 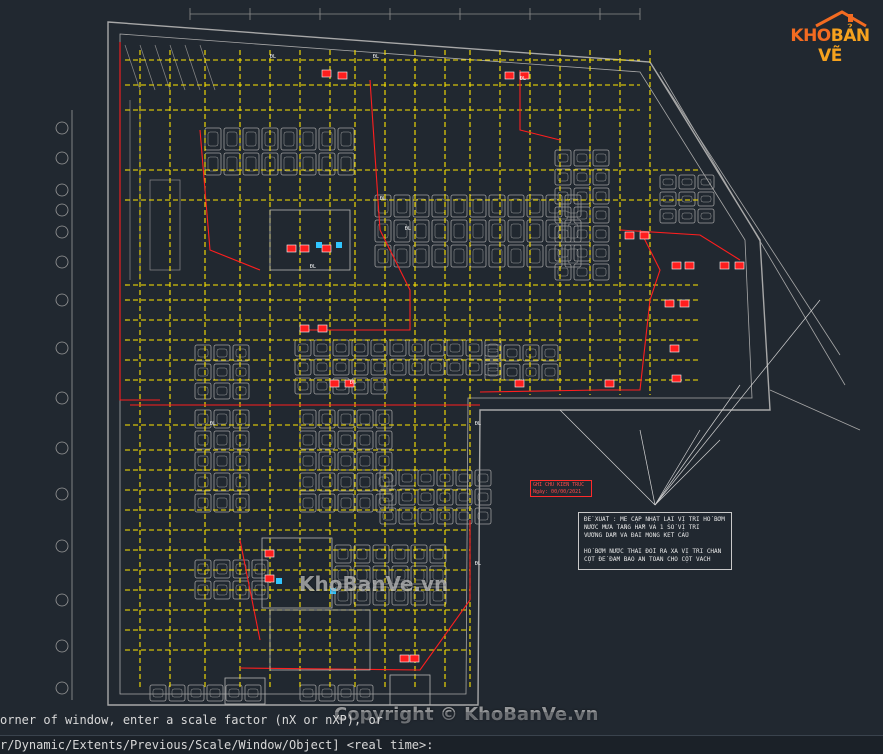 What do you see at coordinates (636, 535) in the screenshot?
I see `note-line-3: VƯỚNG DẦM VÀ ĐÀI MÓNG KẾT CẤU` at bounding box center [636, 535].